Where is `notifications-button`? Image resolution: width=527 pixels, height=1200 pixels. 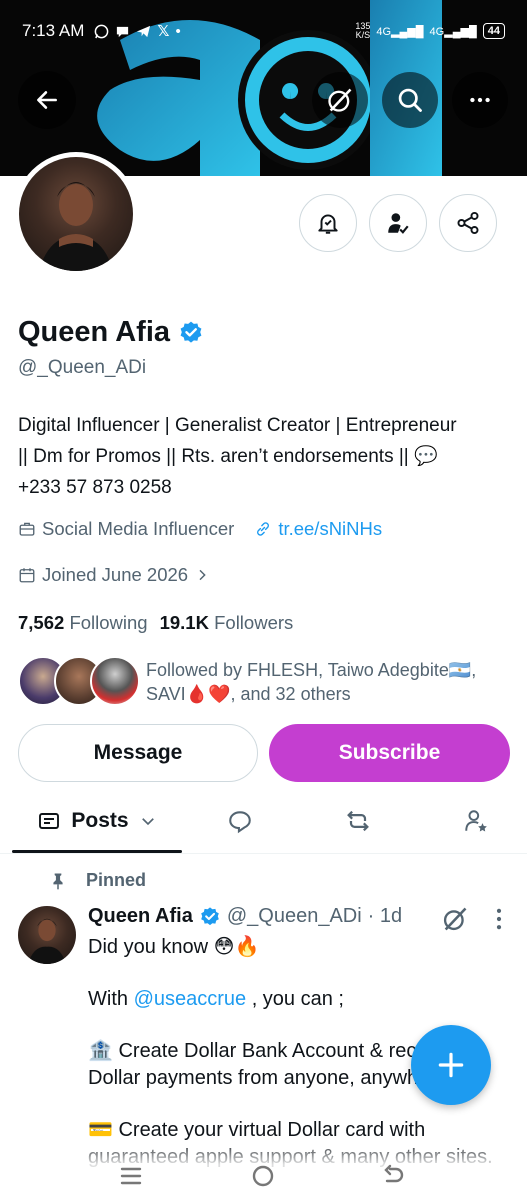
notifications-button is located at coordinates (328, 223).